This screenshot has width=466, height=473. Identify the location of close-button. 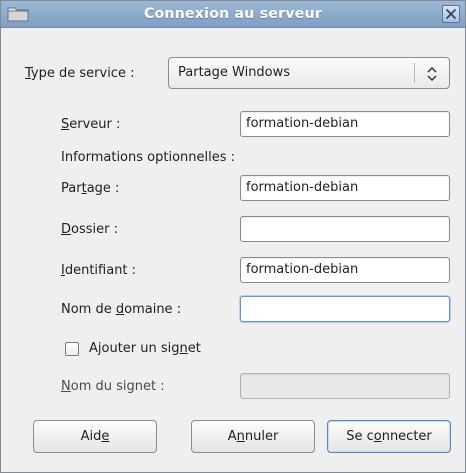
(451, 14).